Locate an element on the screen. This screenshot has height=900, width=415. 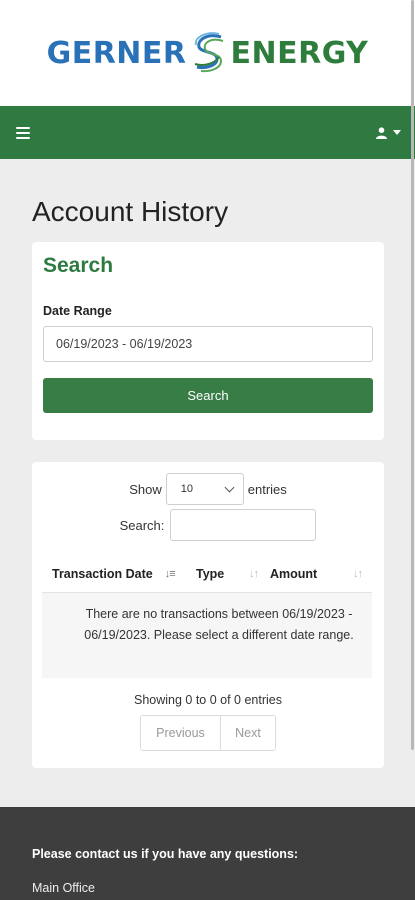
pagination: Previous Next is located at coordinates (208, 733).